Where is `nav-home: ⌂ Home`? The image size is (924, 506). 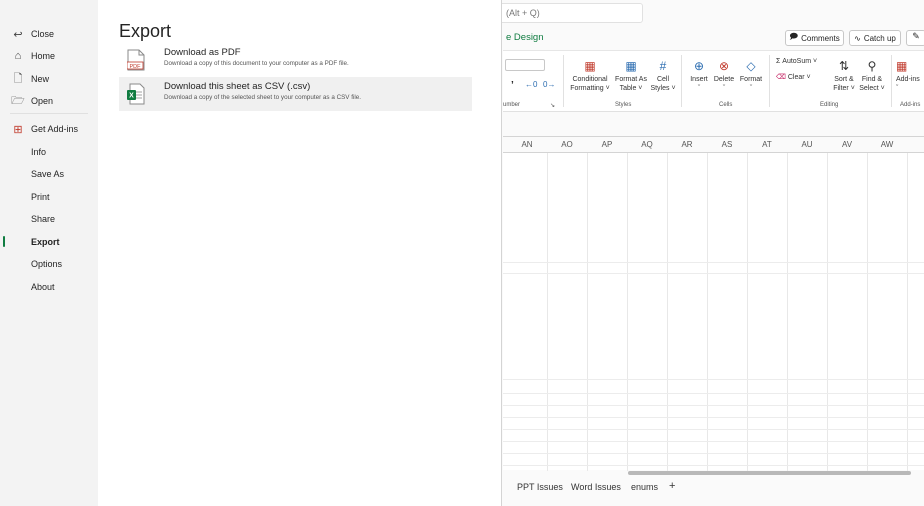
nav-home: ⌂ Home is located at coordinates (49, 56).